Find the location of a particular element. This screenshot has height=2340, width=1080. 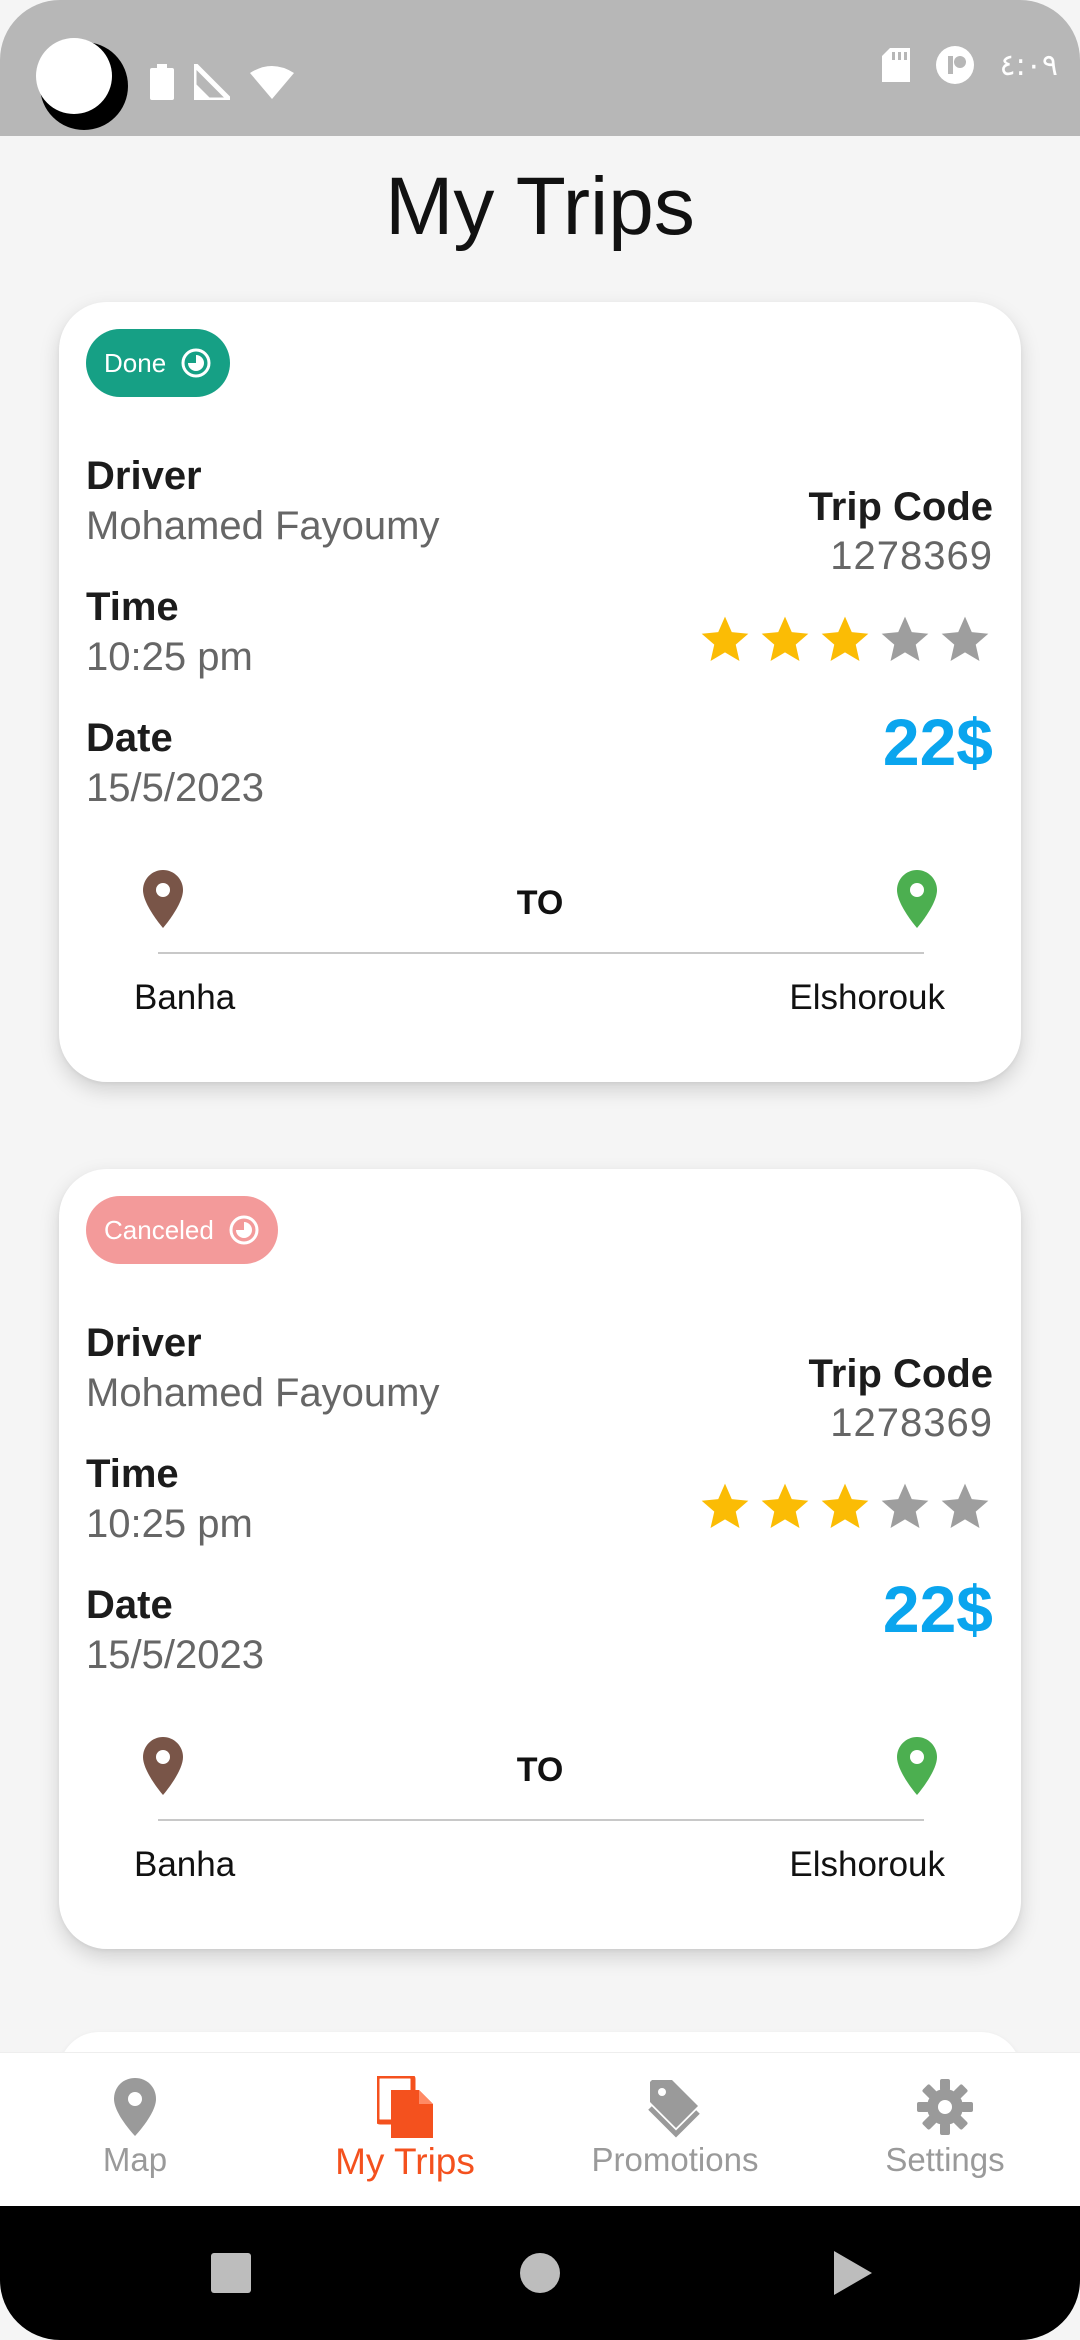

home-circle-icon is located at coordinates (540, 2273).